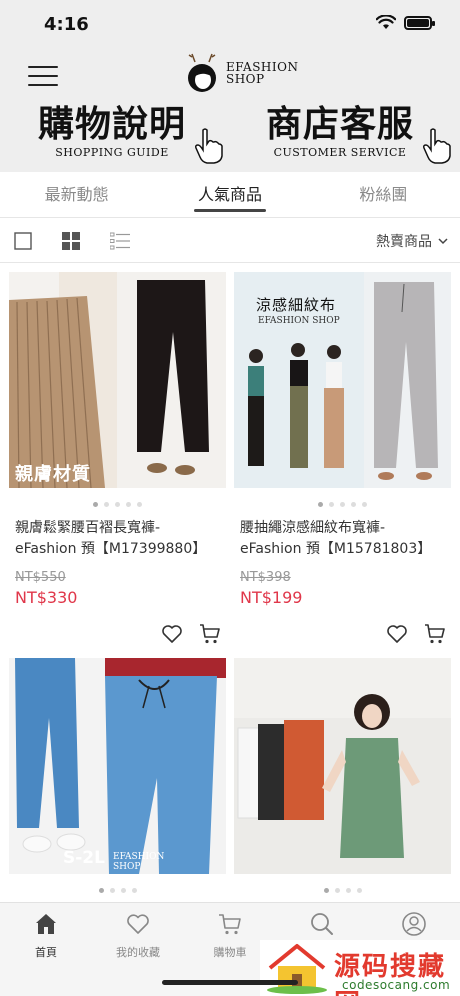 This screenshot has height=996, width=460. What do you see at coordinates (117, 539) in the screenshot?
I see `product-name: 親膚鬆緊腰百褶長寬褲-eFashion 預【M17399880】` at bounding box center [117, 539].